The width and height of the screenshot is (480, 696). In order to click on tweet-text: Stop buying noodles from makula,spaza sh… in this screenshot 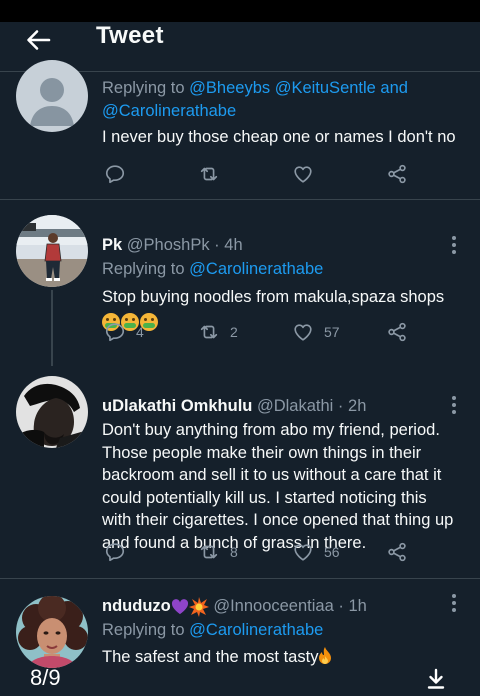, I will do `click(273, 297)`.